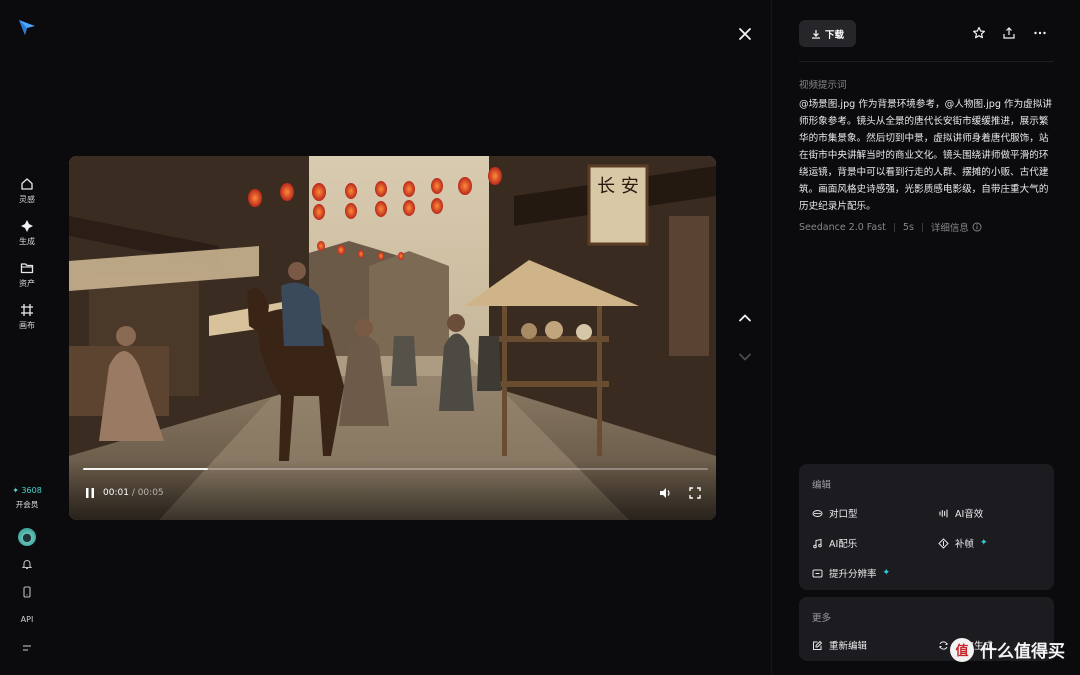  Describe the element at coordinates (817, 573) in the screenshot. I see `hd-icon` at that location.